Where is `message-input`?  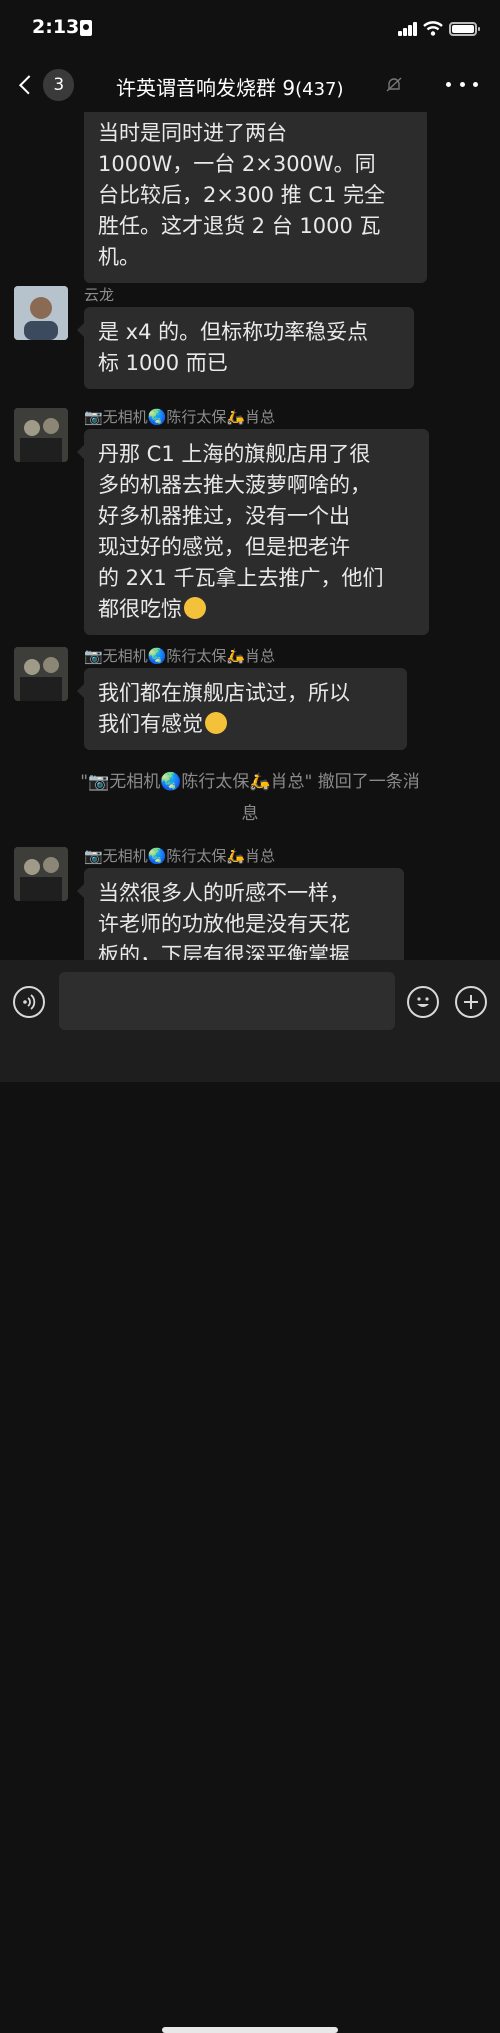 message-input is located at coordinates (227, 1001).